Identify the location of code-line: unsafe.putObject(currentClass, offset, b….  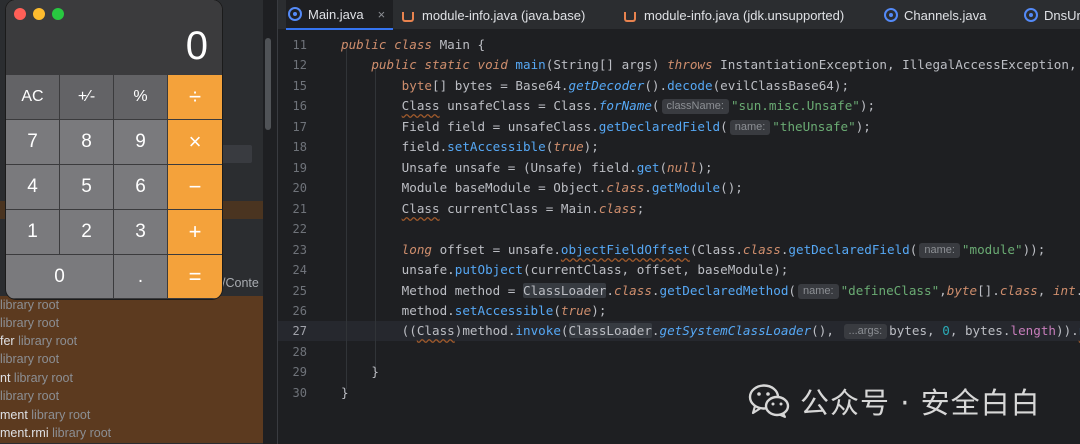
(565, 269).